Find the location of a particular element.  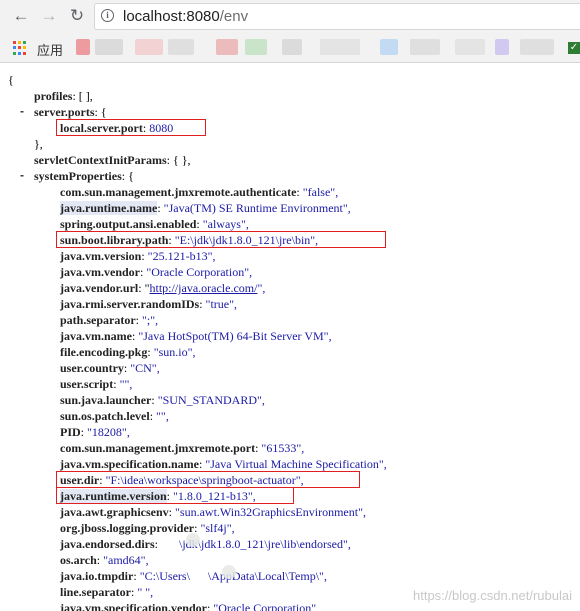

json-key: java.vm.name is located at coordinates (96, 336).